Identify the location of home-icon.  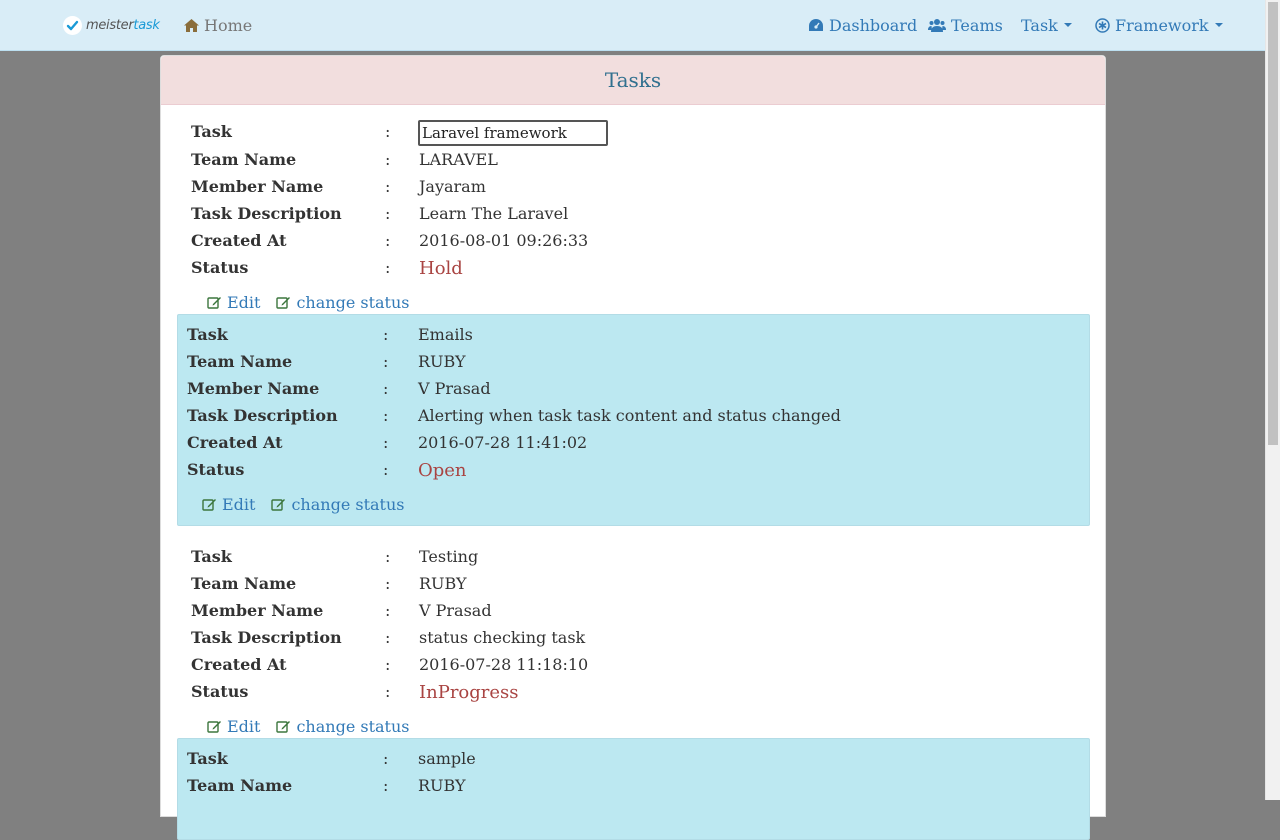
(191, 25).